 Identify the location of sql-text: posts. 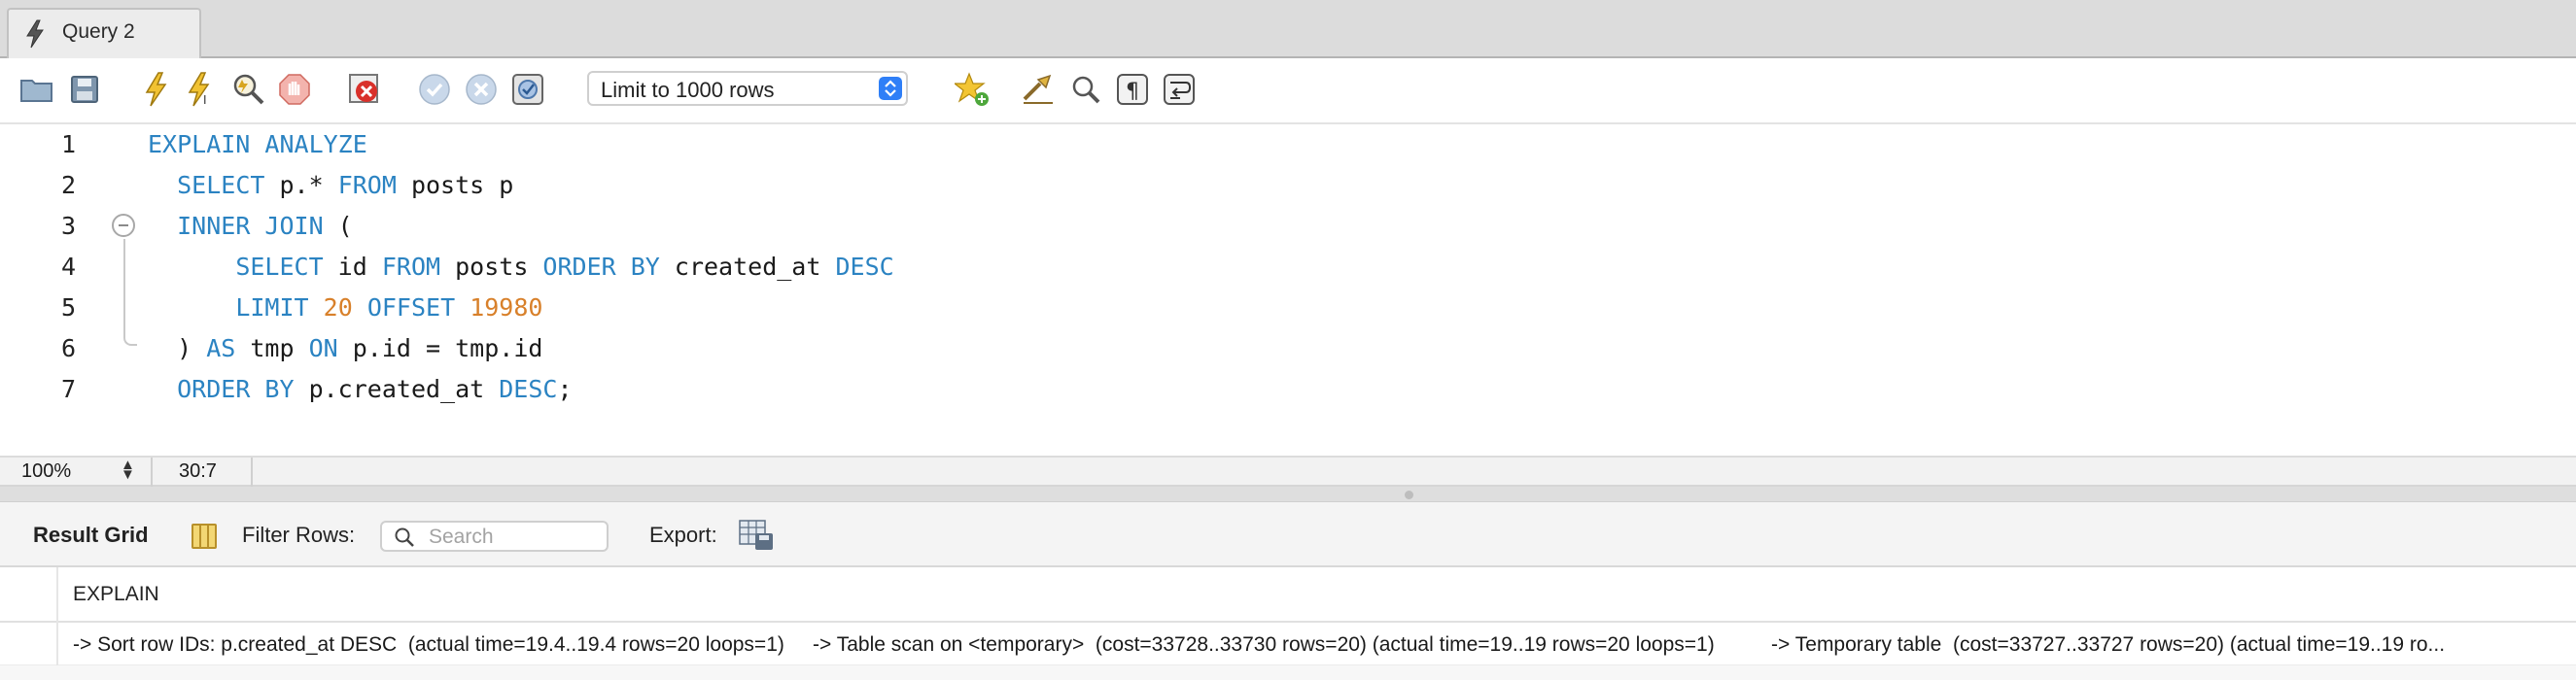
(491, 267).